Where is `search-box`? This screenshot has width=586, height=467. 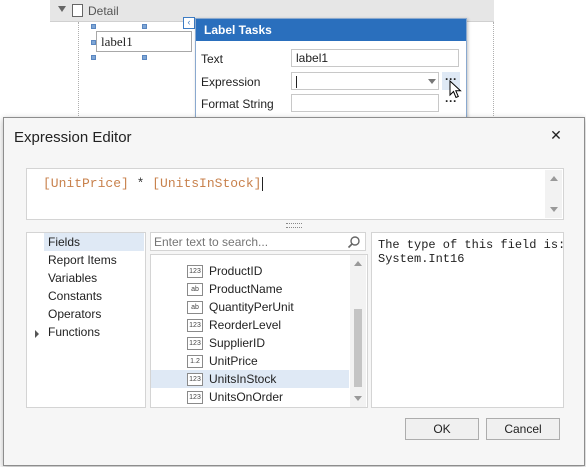
search-box is located at coordinates (258, 241).